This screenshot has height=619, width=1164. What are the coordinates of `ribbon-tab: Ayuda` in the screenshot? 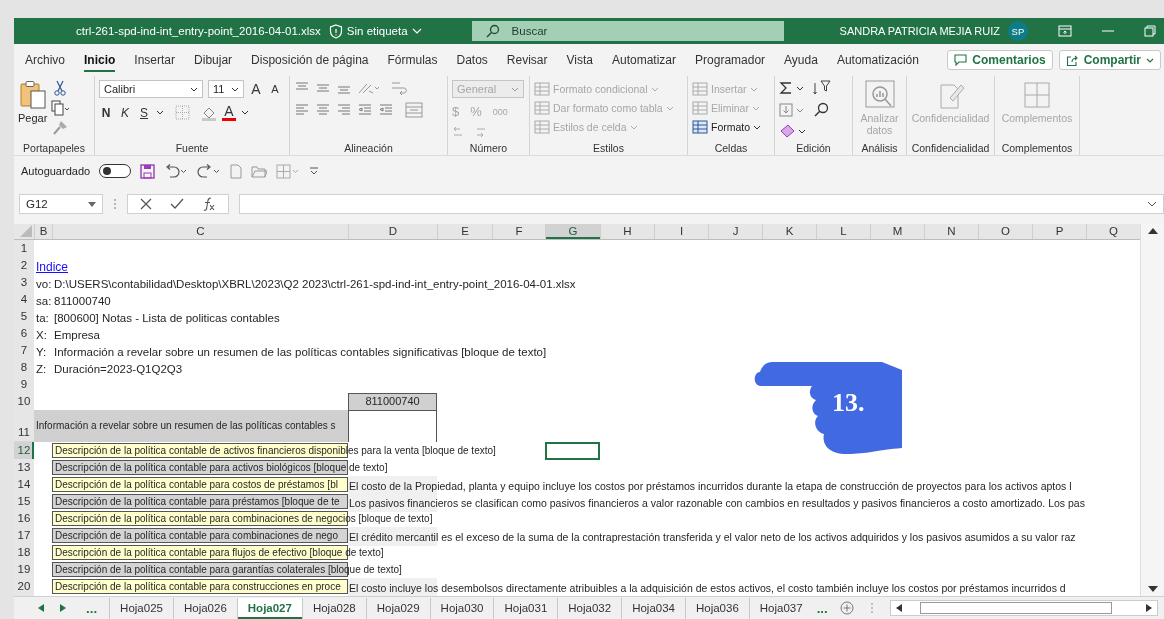 It's located at (801, 60).